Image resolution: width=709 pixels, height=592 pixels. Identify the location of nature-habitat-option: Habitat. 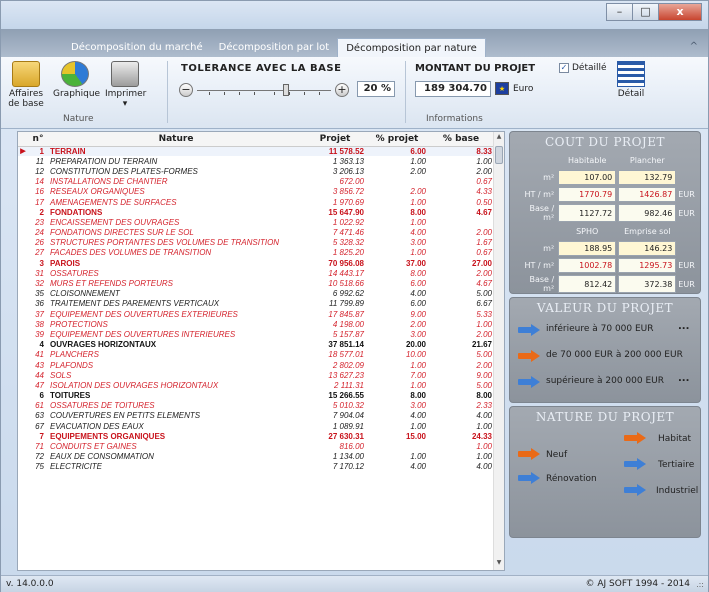
(662, 440).